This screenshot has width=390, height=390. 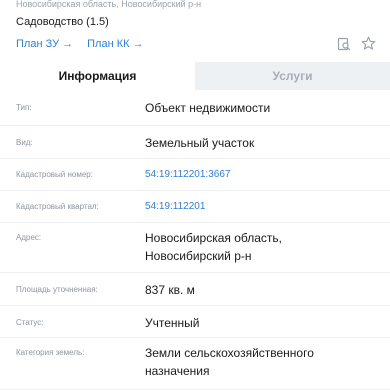 What do you see at coordinates (44, 44) in the screenshot?
I see `plan-zu-link: План ЗУ →` at bounding box center [44, 44].